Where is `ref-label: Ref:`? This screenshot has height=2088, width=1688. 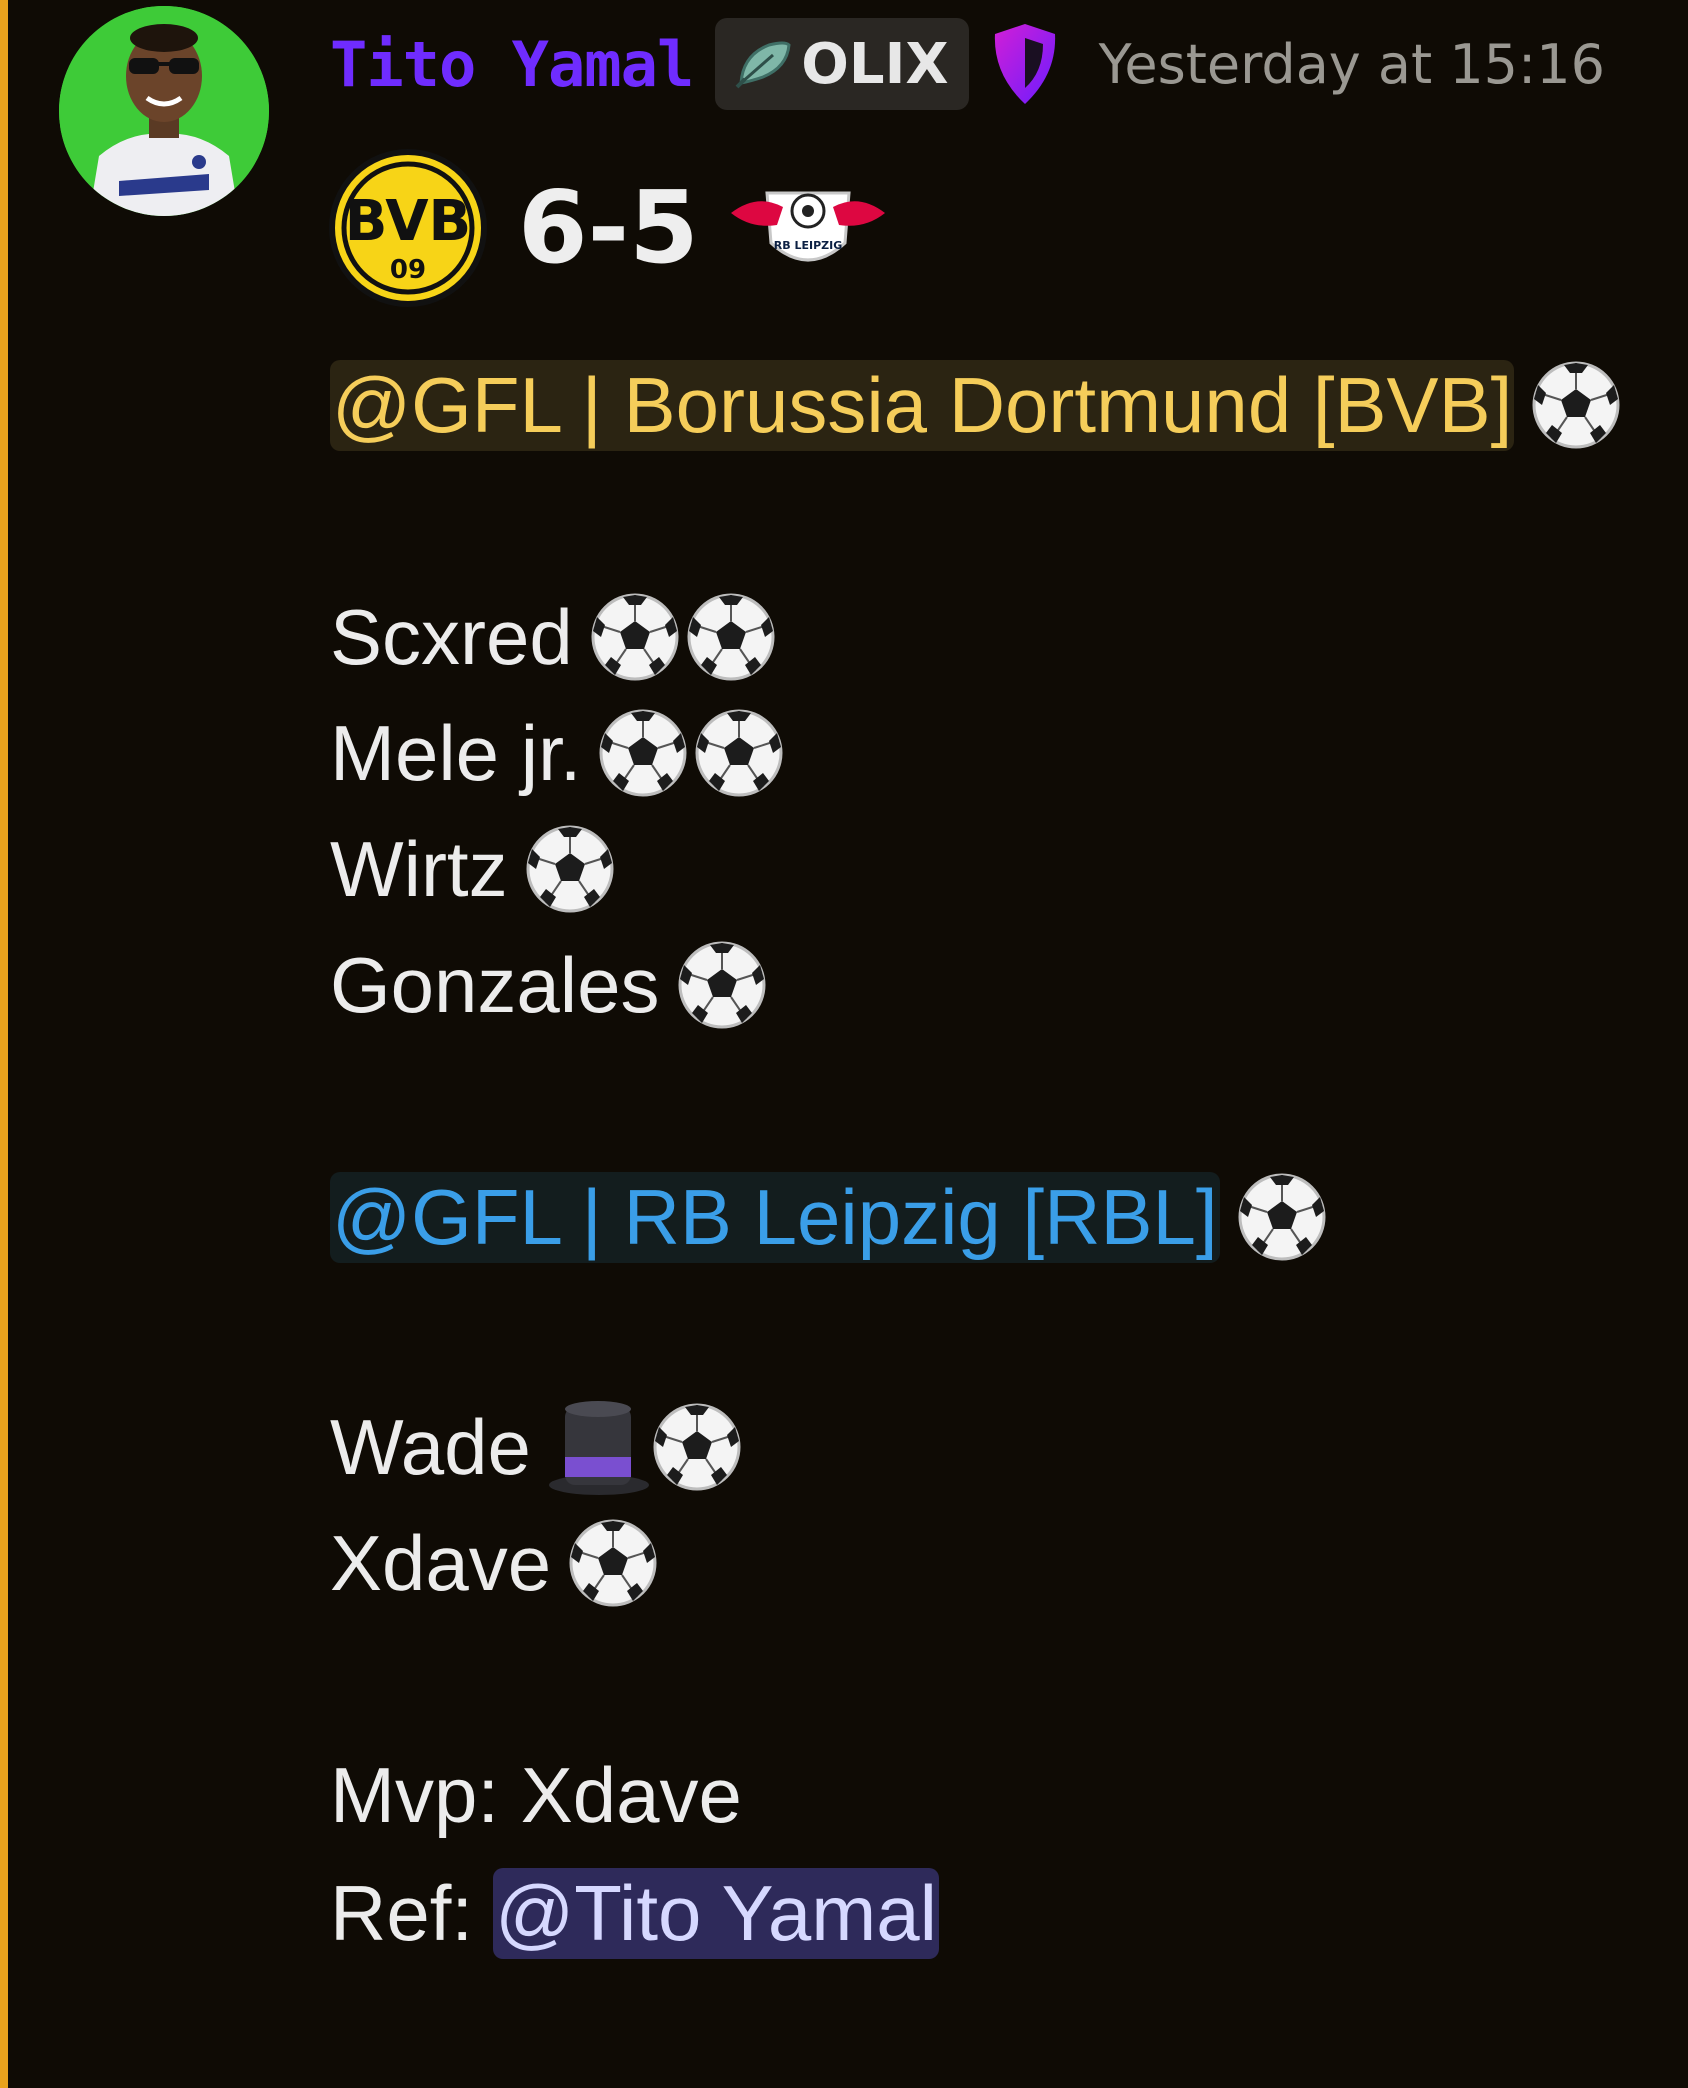 ref-label: Ref: is located at coordinates (402, 1912).